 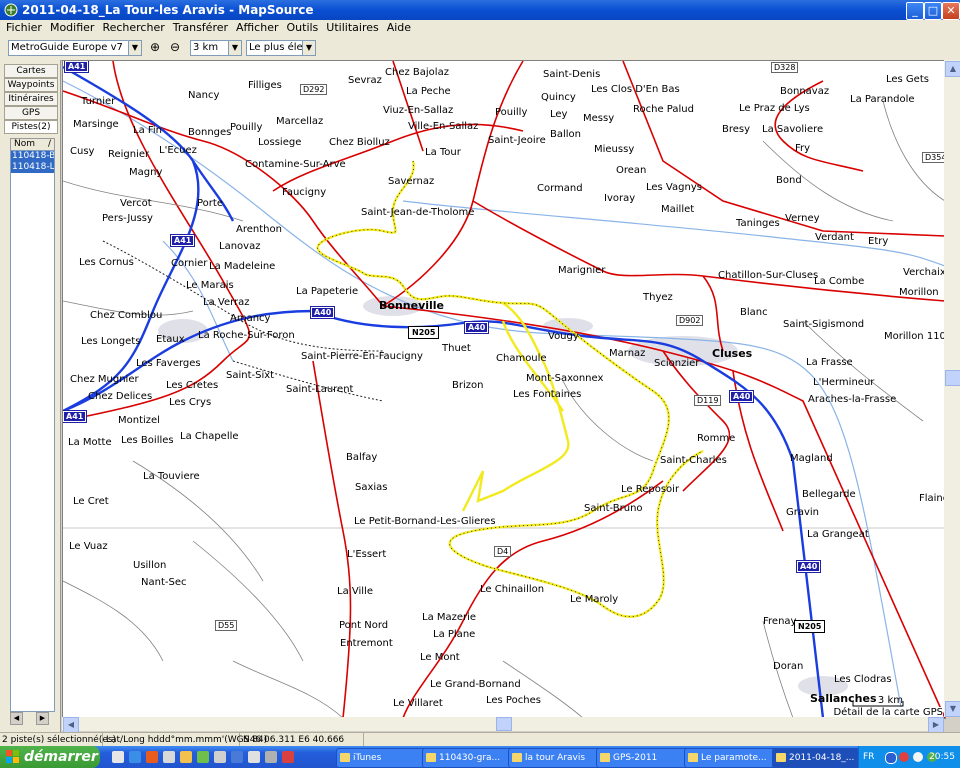 I want to click on minimize-button: _, so click(x=915, y=11).